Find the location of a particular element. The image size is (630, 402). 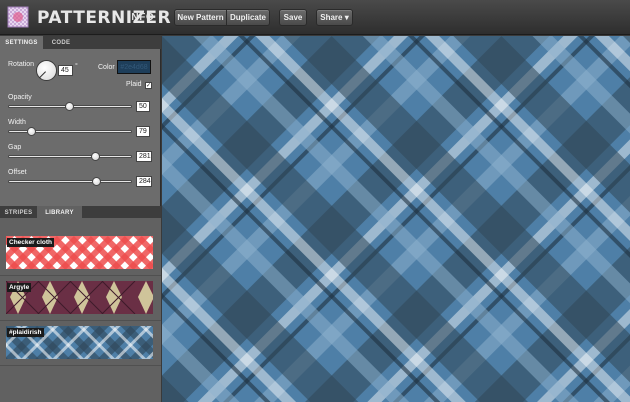

width-label: Width is located at coordinates (17, 122).